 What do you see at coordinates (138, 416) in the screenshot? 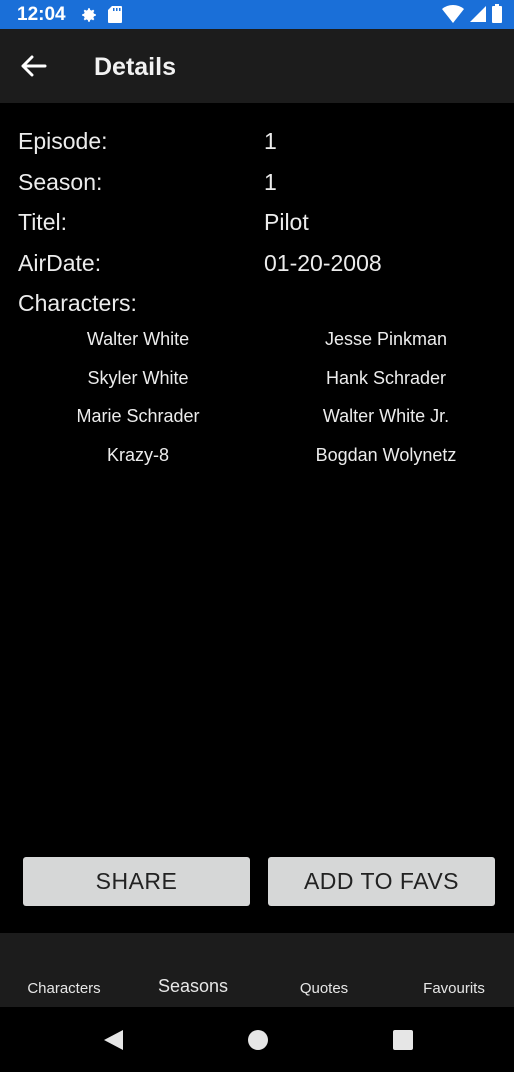
I see `character-item: Marie Schrader` at bounding box center [138, 416].